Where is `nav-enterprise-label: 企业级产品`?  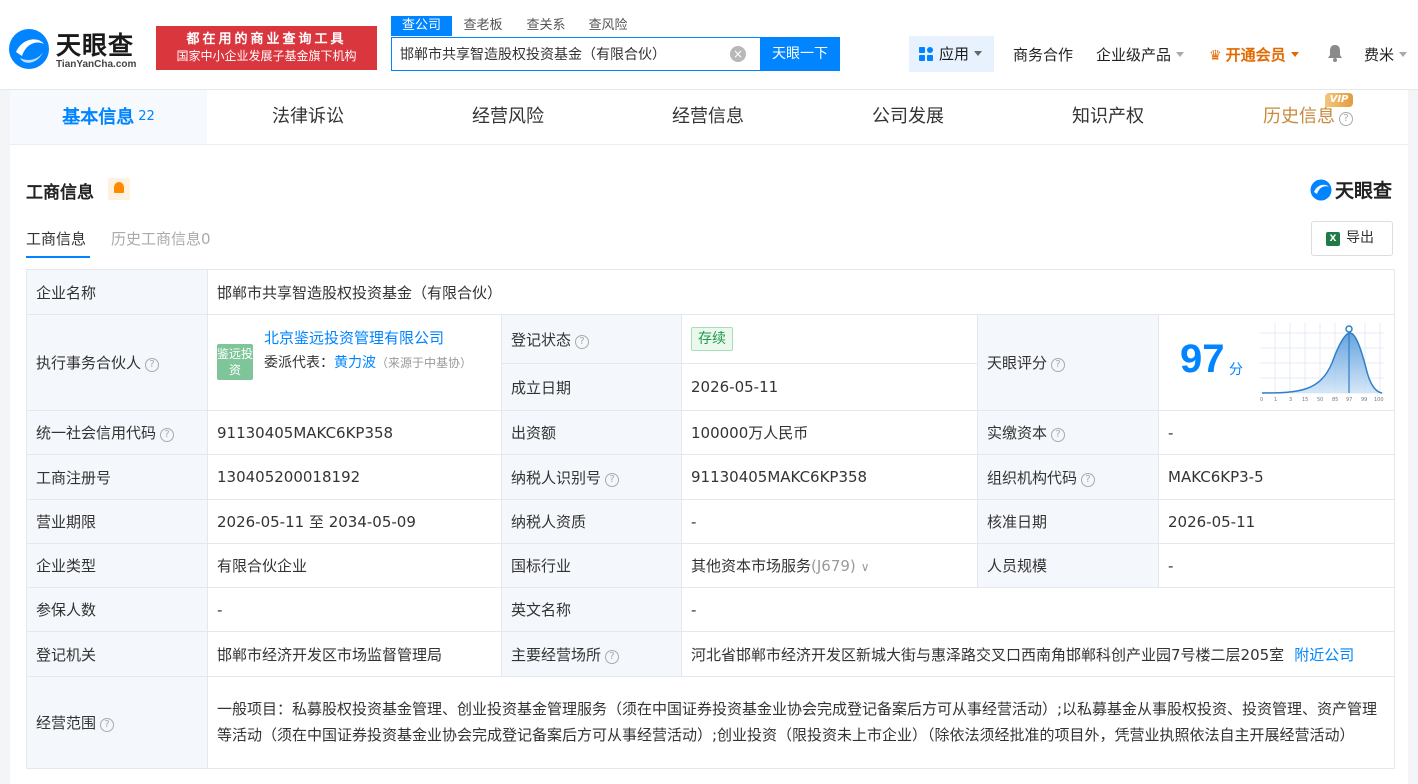
nav-enterprise-label: 企业级产品 is located at coordinates (1134, 55).